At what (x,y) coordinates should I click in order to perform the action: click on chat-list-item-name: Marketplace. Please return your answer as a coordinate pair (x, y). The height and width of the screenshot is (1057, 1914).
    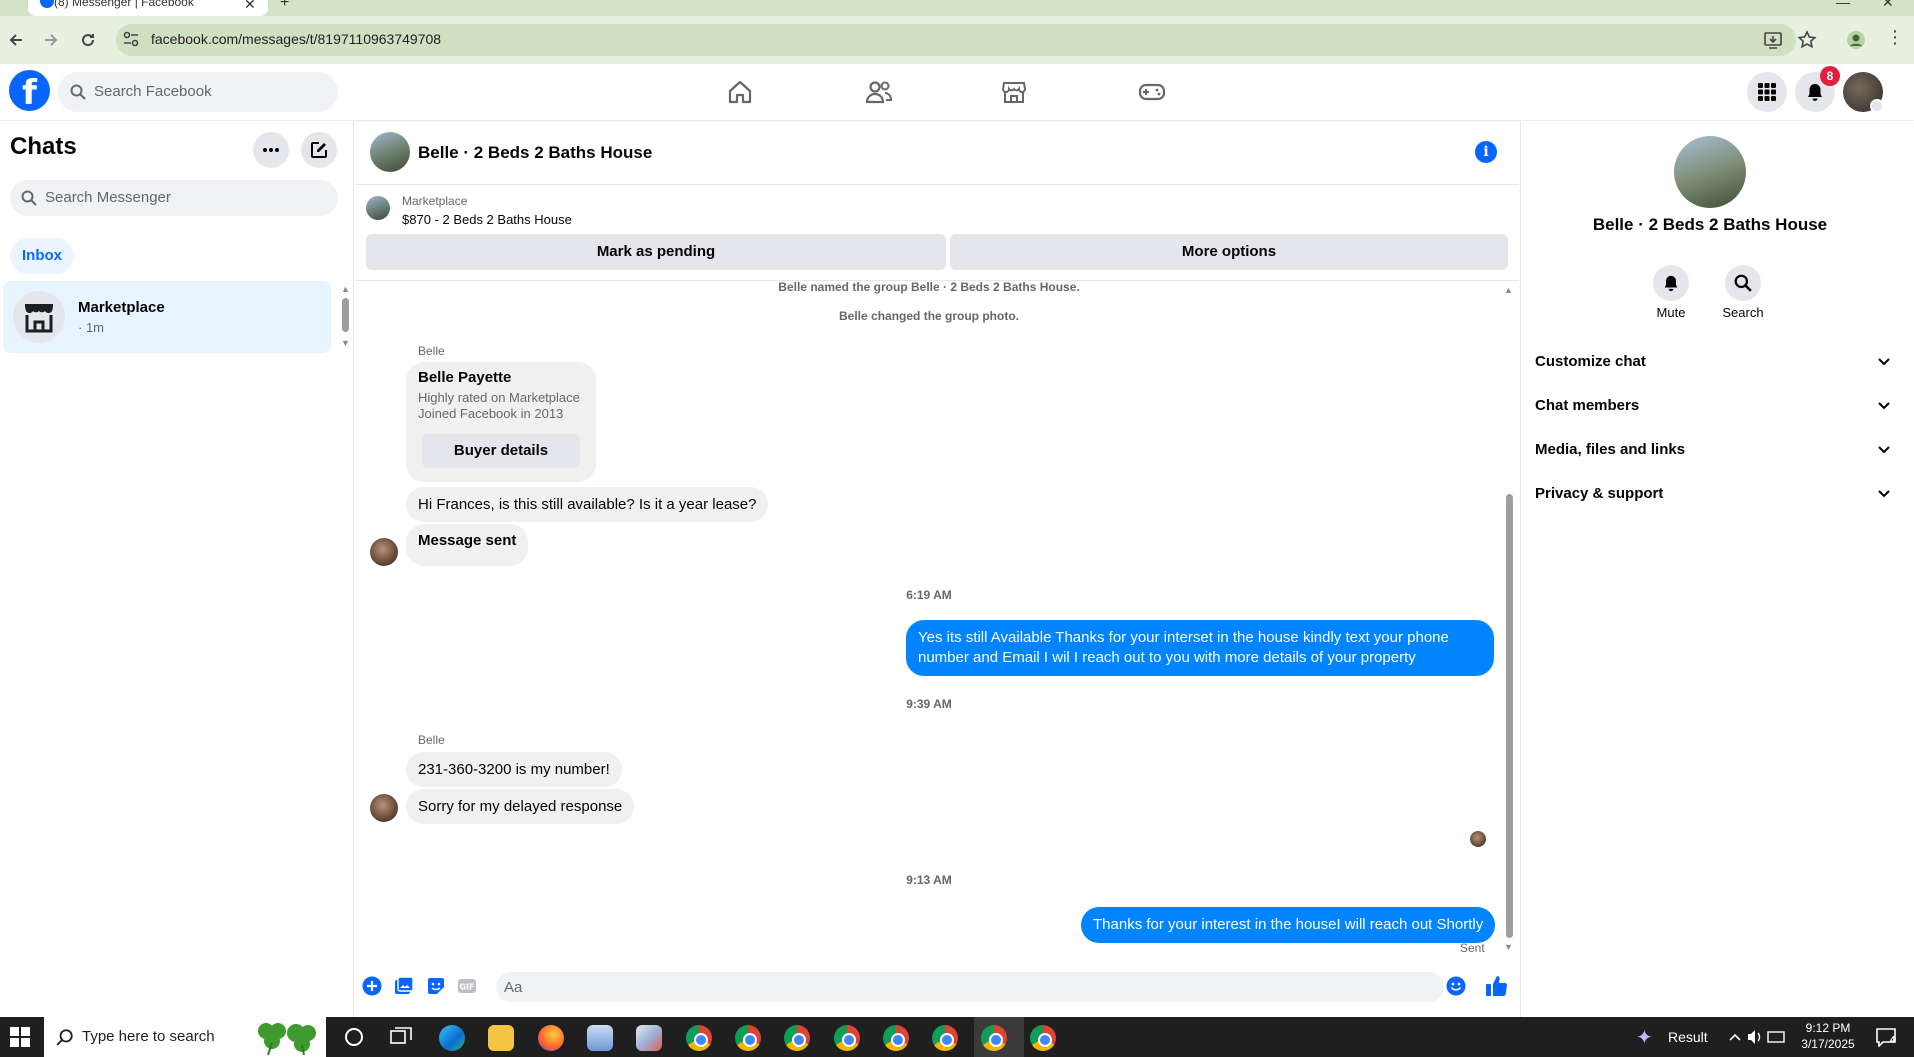
    Looking at the image, I should click on (121, 307).